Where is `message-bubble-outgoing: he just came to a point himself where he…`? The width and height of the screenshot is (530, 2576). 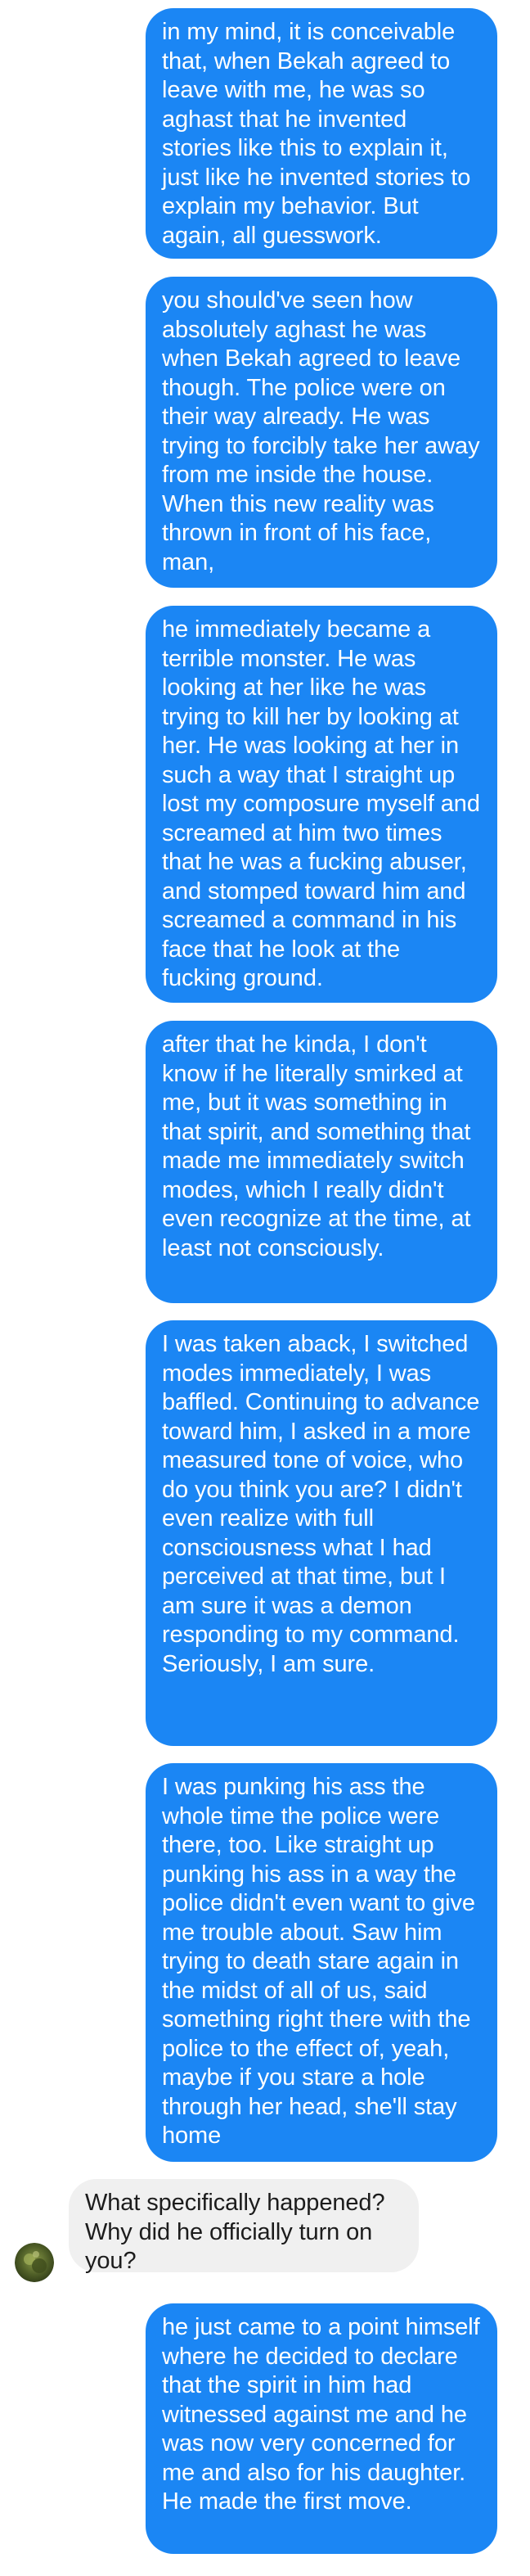 message-bubble-outgoing: he just came to a point himself where he… is located at coordinates (321, 2428).